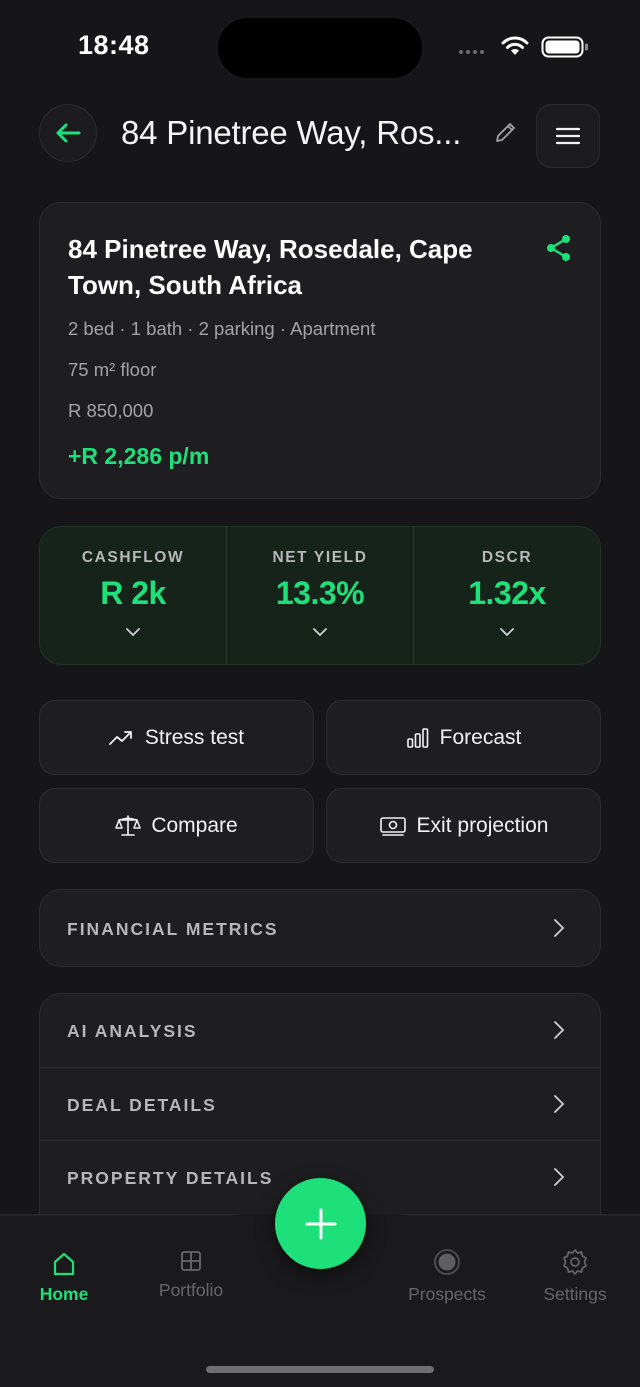  Describe the element at coordinates (142, 1105) in the screenshot. I see `section-label: DEAL DETAILS` at that location.